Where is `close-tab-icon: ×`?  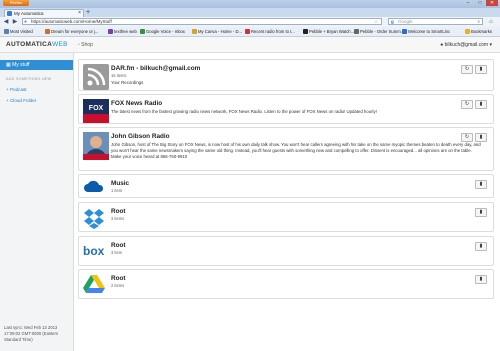 close-tab-icon: × is located at coordinates (79, 13).